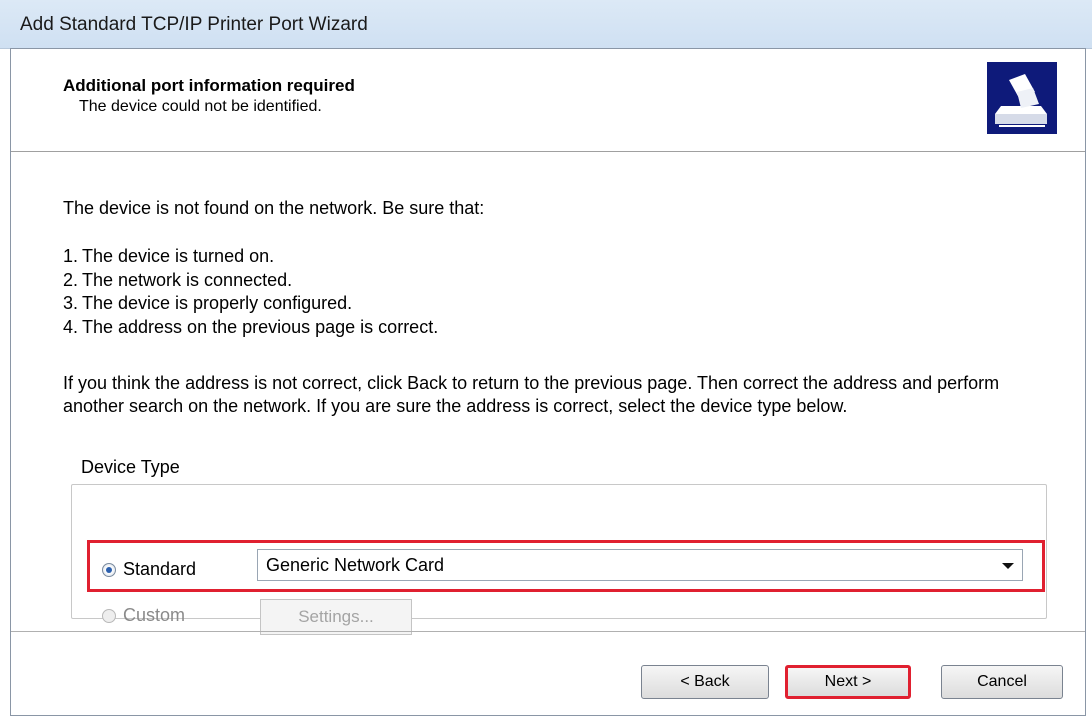 The image size is (1092, 722). What do you see at coordinates (109, 615) in the screenshot?
I see `radio-unchecked-icon` at bounding box center [109, 615].